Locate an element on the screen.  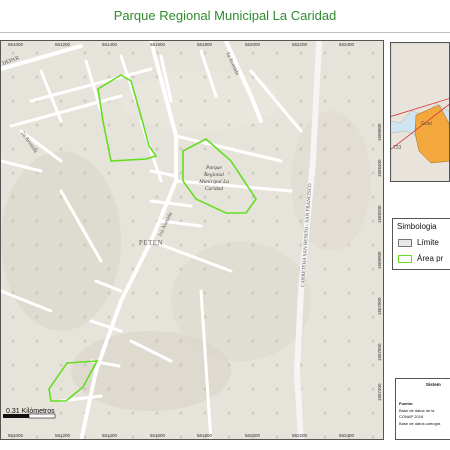
source-line: Base de datos de la is located at coordinates (417, 410).